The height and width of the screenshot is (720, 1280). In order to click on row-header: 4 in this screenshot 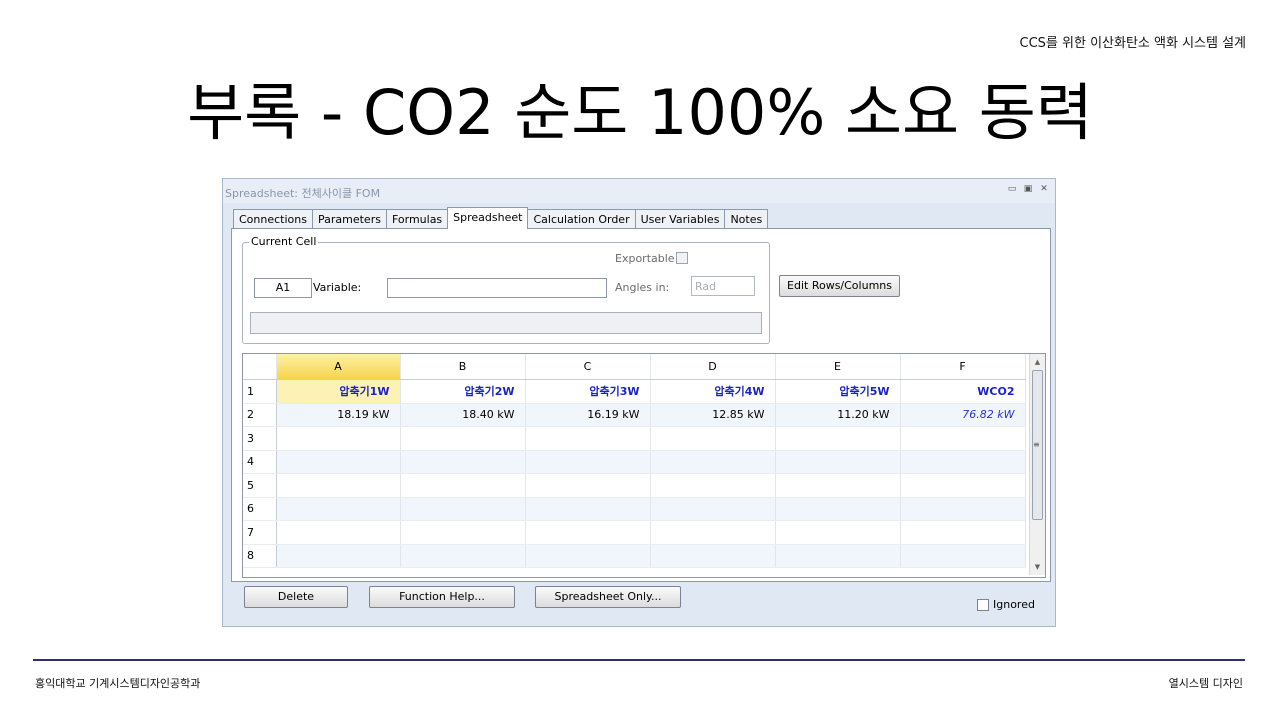, I will do `click(260, 462)`.